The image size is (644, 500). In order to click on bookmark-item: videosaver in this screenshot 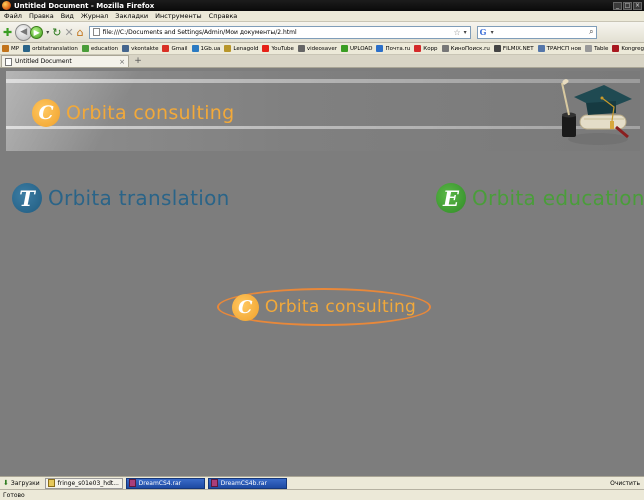, I will do `click(317, 48)`.